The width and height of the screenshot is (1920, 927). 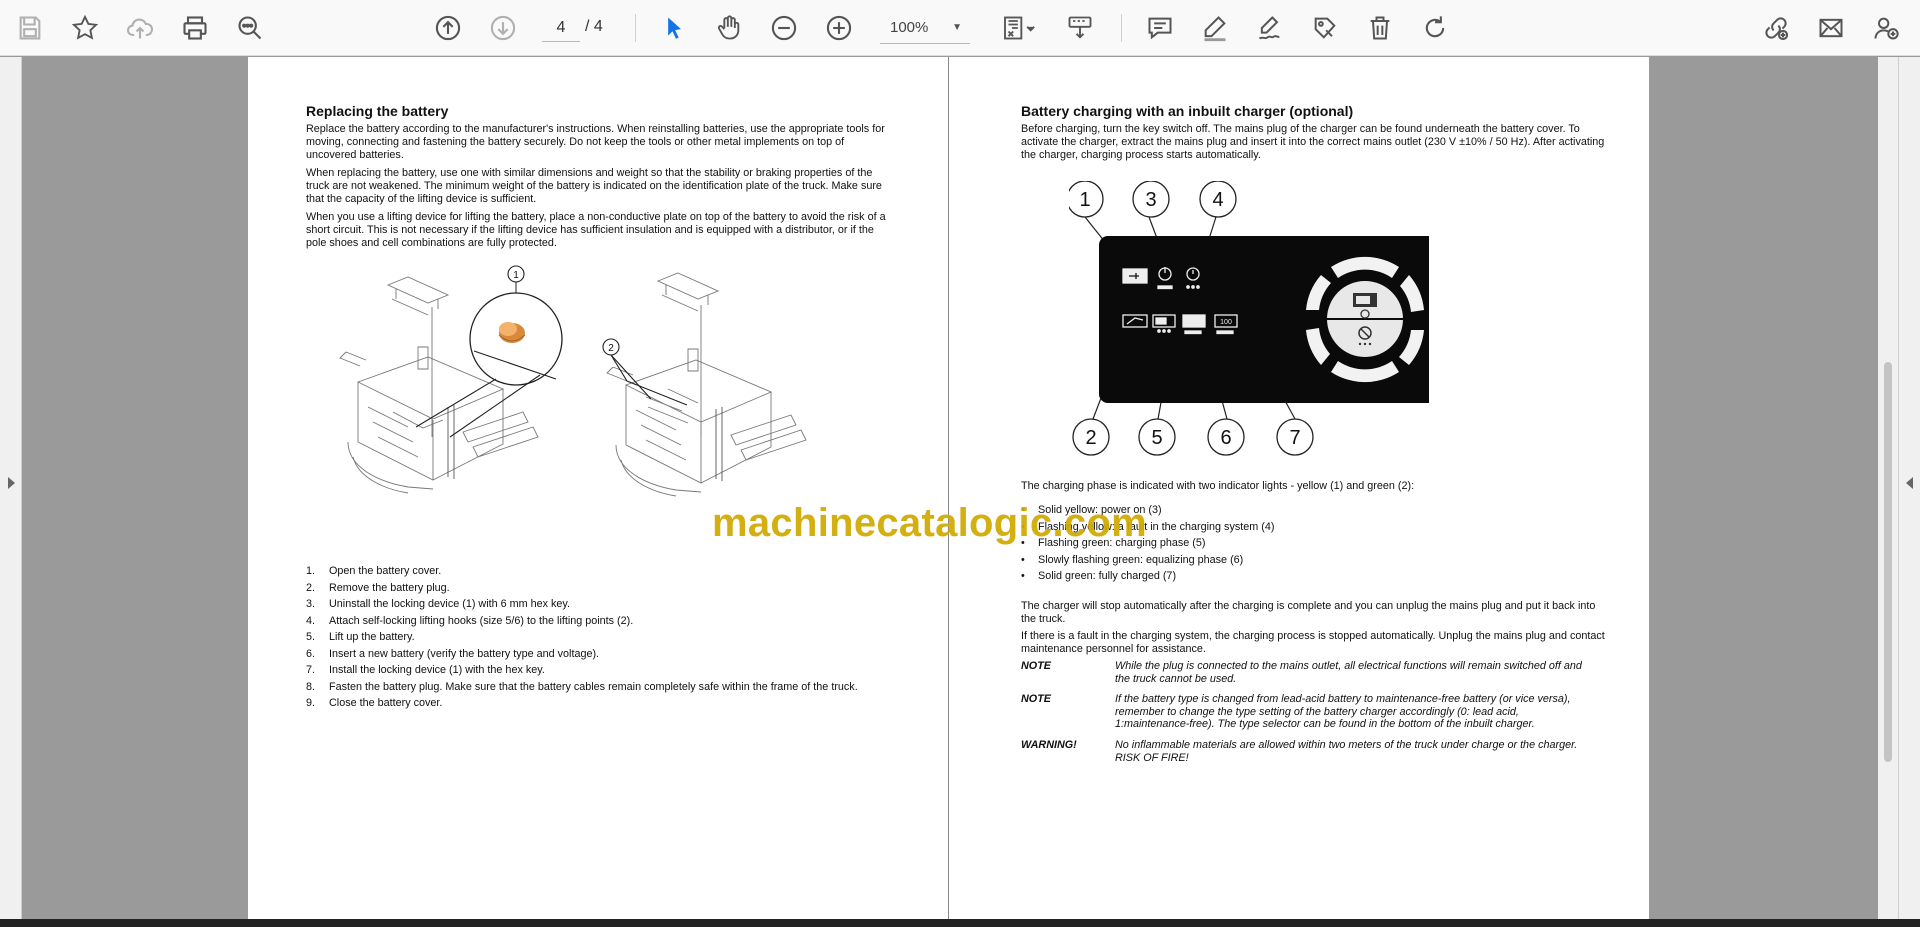 I want to click on stamp-icon, so click(x=1325, y=28).